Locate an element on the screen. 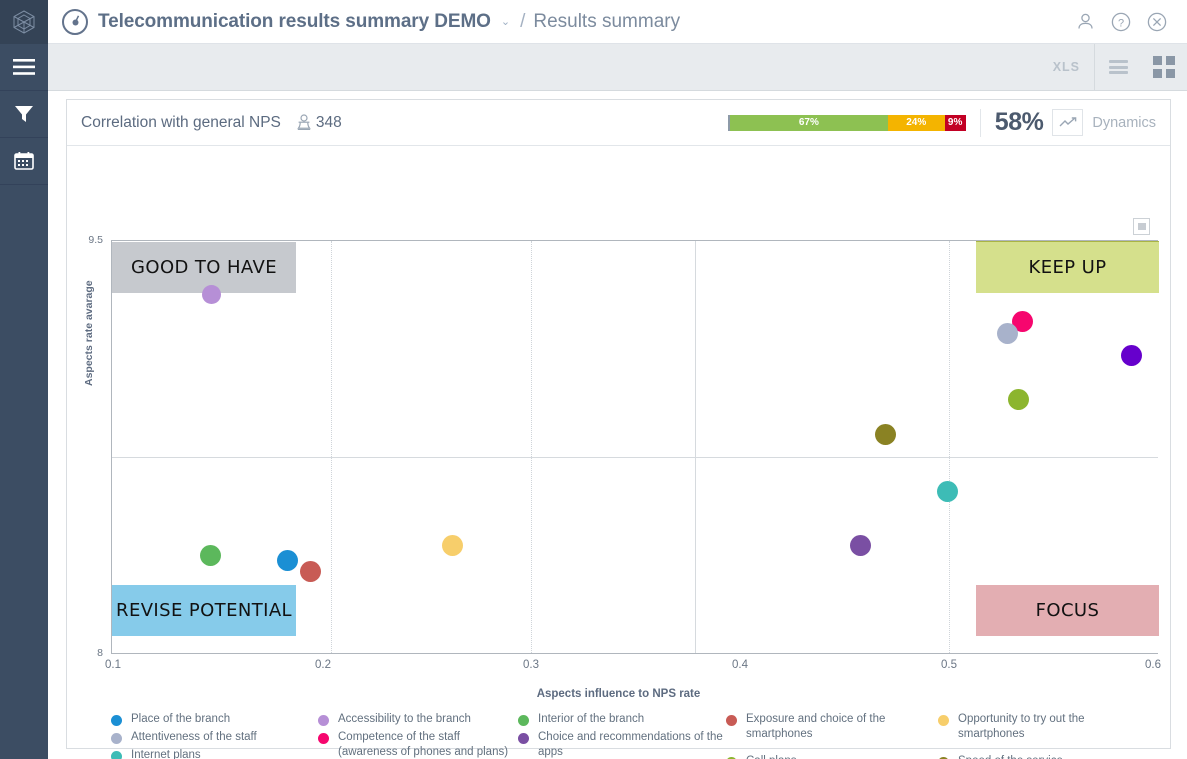 The height and width of the screenshot is (759, 1187). legend-label: Exposure and choice of the smartphones is located at coordinates (816, 726).